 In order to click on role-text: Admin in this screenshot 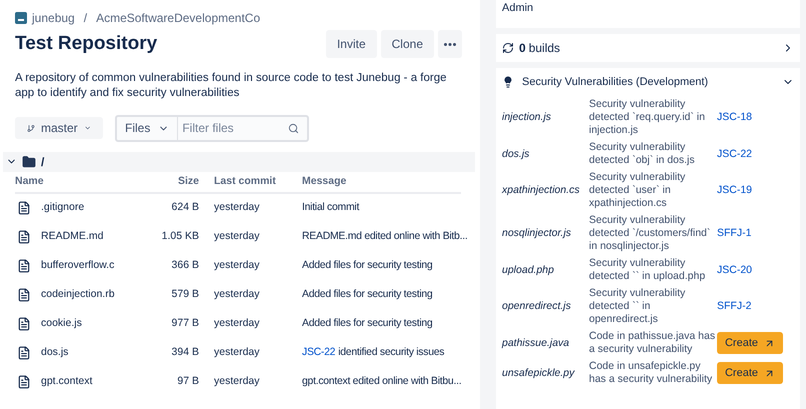, I will do `click(518, 8)`.